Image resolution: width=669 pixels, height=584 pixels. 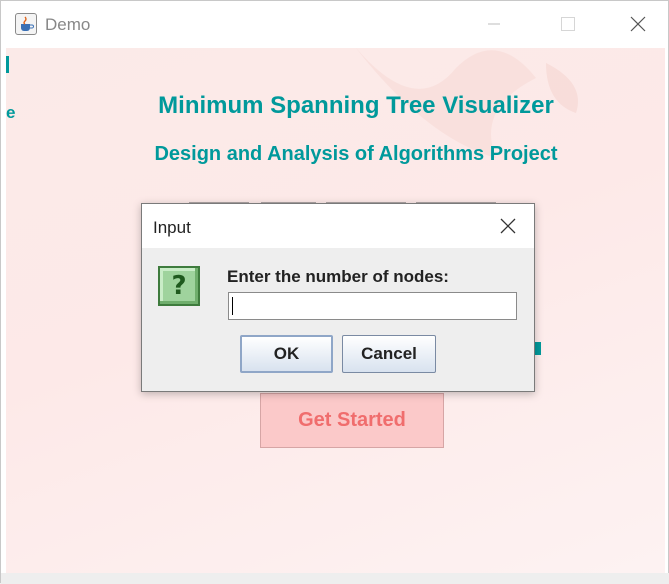 I want to click on dialog-title: Input, so click(x=172, y=227).